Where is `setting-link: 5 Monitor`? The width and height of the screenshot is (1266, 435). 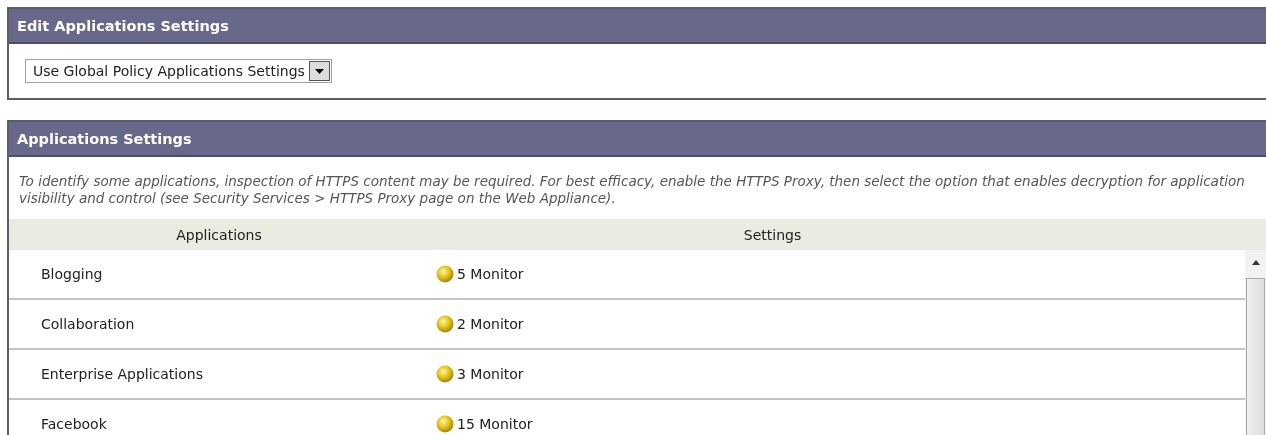
setting-link: 5 Monitor is located at coordinates (490, 274).